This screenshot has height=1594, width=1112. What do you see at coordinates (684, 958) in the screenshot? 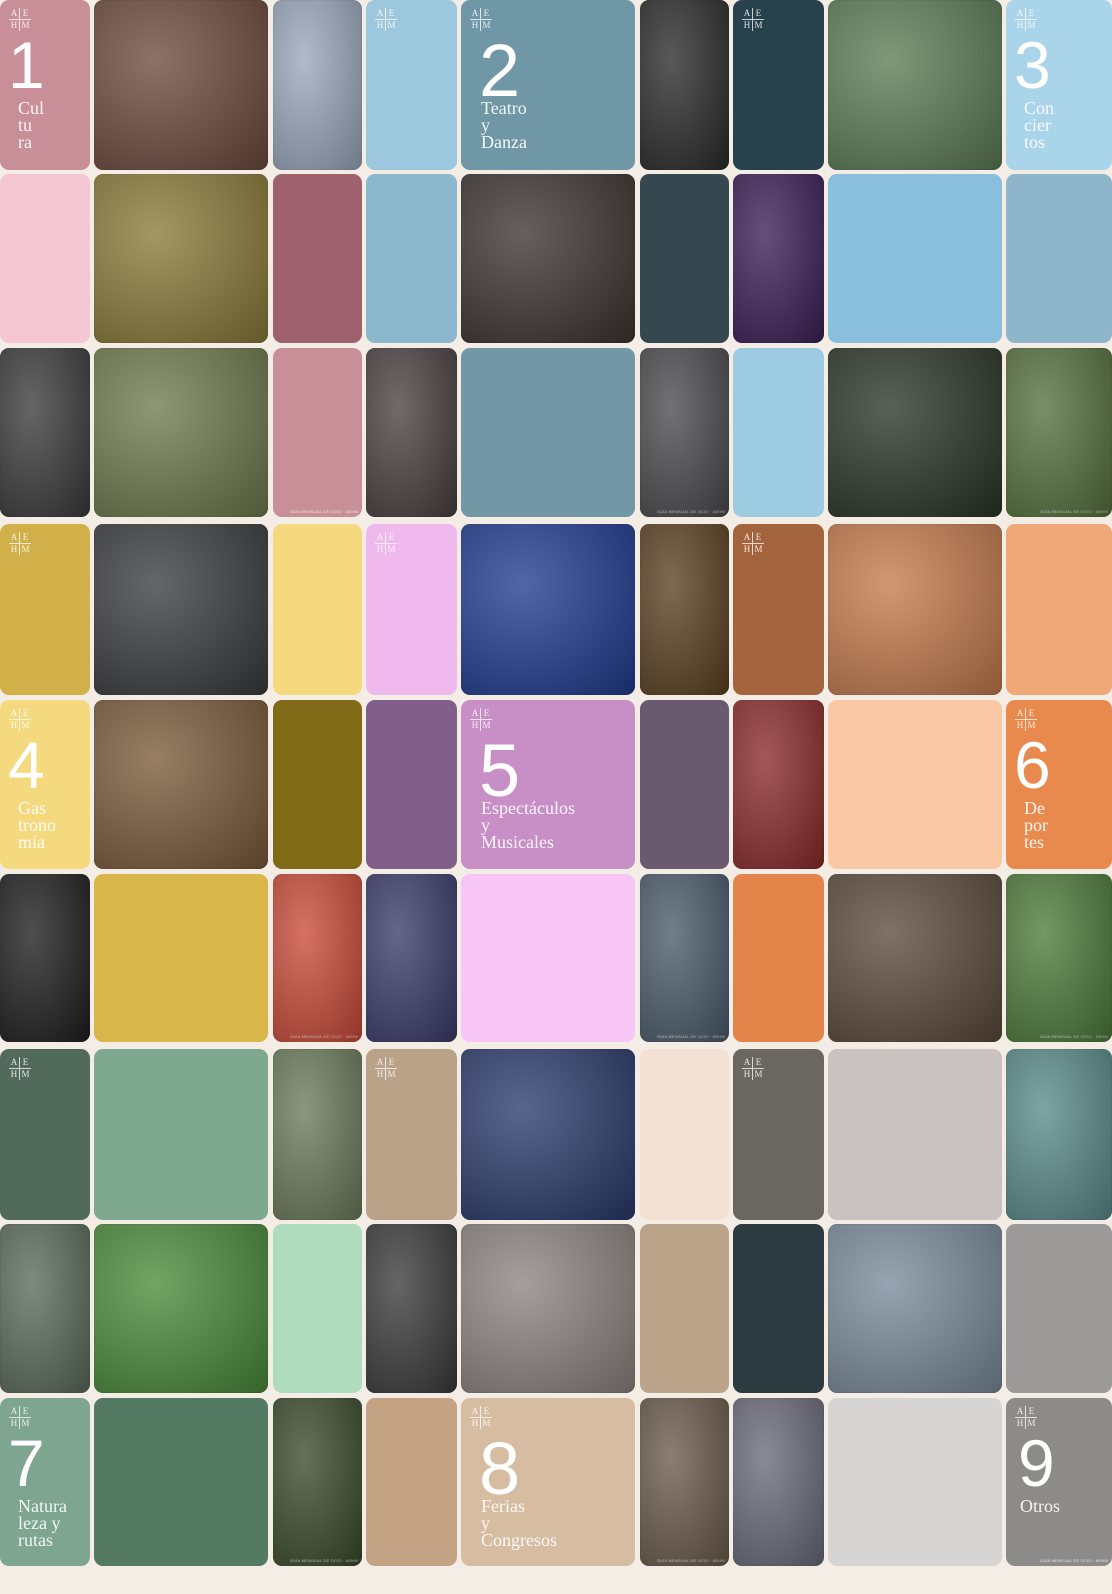
I see `photo-musical-cast: GUÍA MENSUAL DE OCIO · AEHM` at bounding box center [684, 958].